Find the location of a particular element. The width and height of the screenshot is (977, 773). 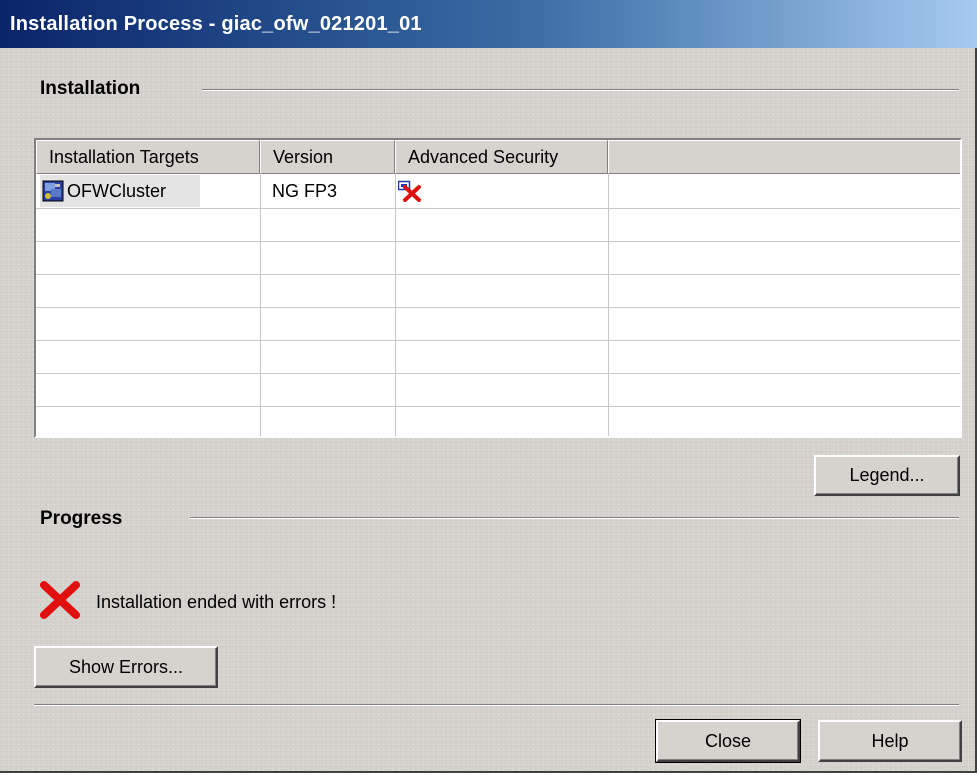

table-row: OFWCluster is located at coordinates (120, 191).